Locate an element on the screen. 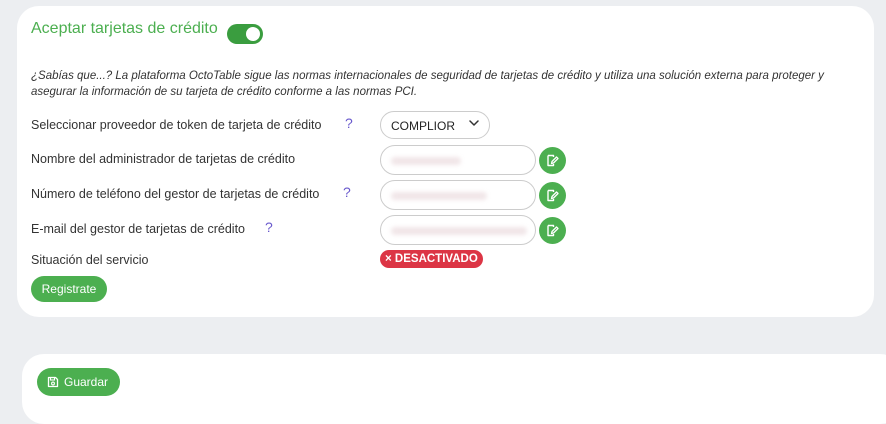  status-badge-text: DESACTIVADO is located at coordinates (436, 259).